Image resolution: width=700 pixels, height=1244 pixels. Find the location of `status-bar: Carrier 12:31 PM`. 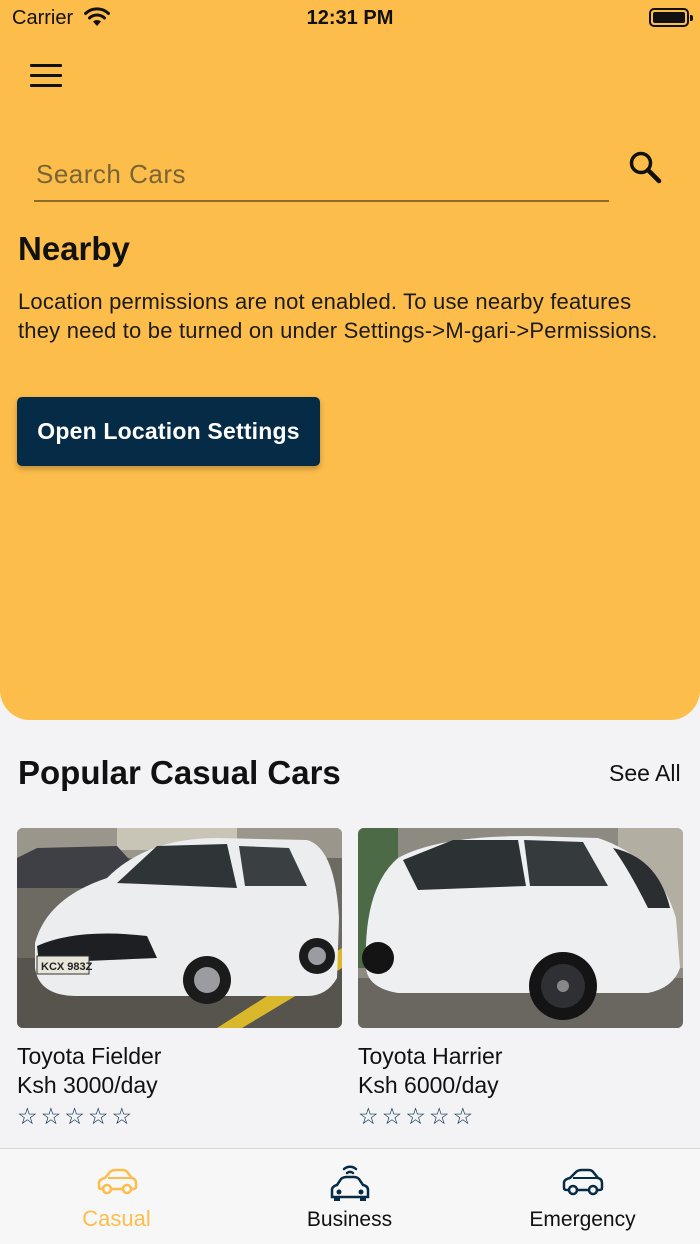

status-bar: Carrier 12:31 PM is located at coordinates (350, 18).